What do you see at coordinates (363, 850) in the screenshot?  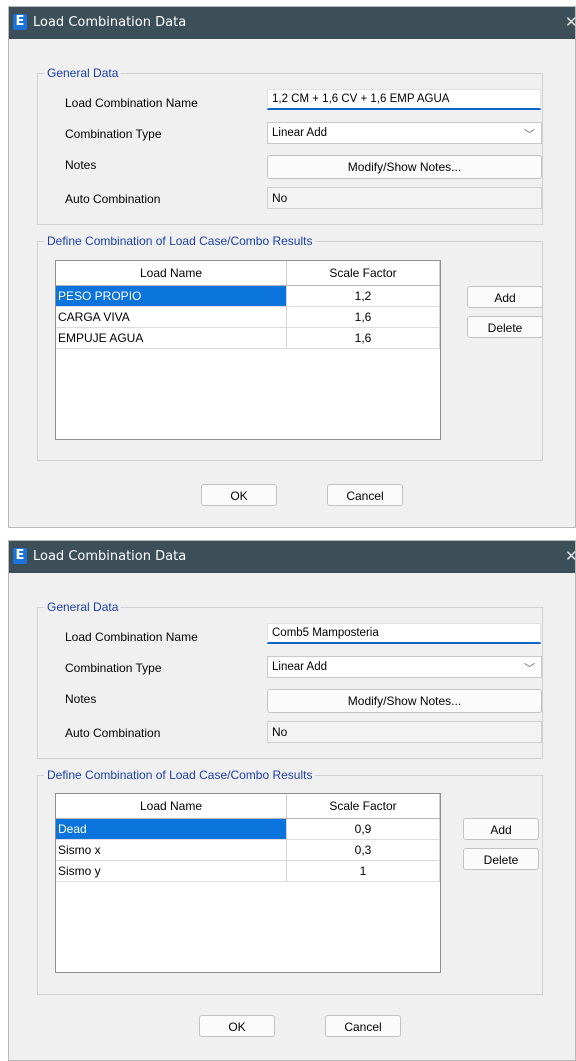 I see `scale-factor-cell: 0,3` at bounding box center [363, 850].